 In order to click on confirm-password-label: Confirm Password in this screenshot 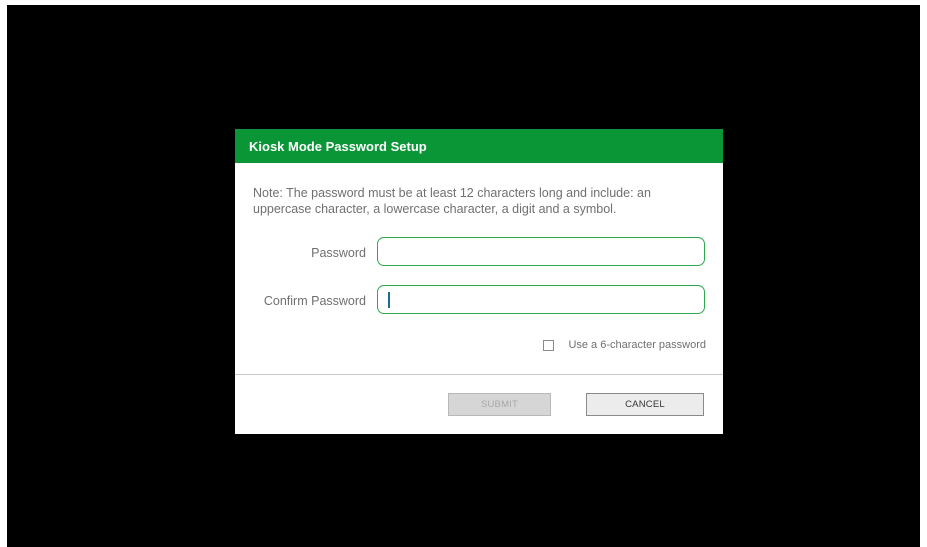, I will do `click(314, 301)`.